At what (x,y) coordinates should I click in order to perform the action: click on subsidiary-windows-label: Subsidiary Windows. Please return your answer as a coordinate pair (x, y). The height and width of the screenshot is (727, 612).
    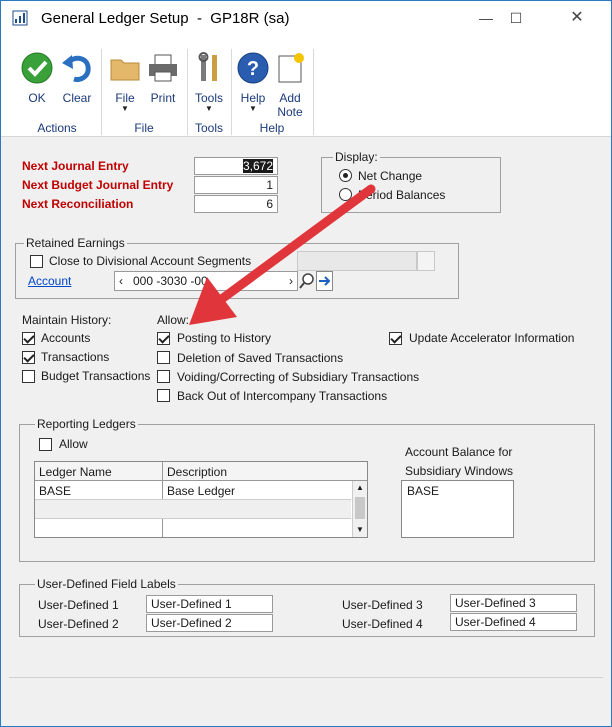
    Looking at the image, I should click on (459, 471).